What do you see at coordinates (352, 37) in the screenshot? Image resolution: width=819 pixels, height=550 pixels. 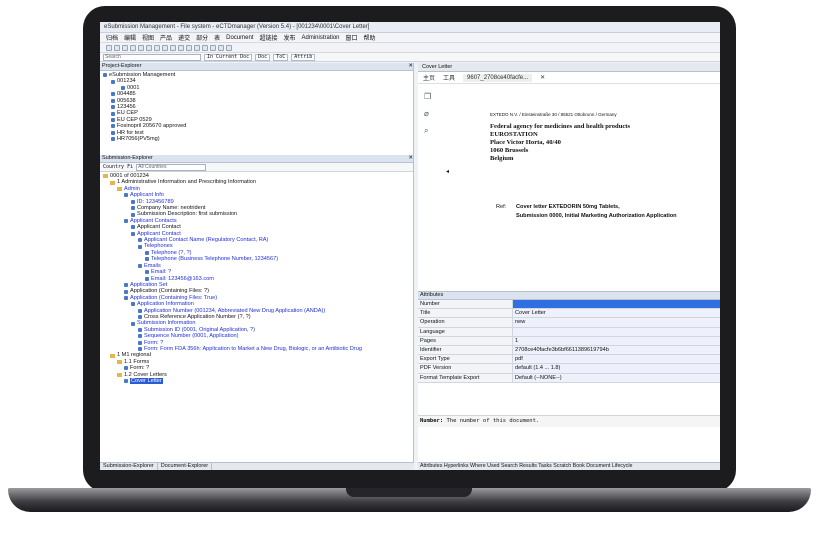 I see `menu-item: 窗口` at bounding box center [352, 37].